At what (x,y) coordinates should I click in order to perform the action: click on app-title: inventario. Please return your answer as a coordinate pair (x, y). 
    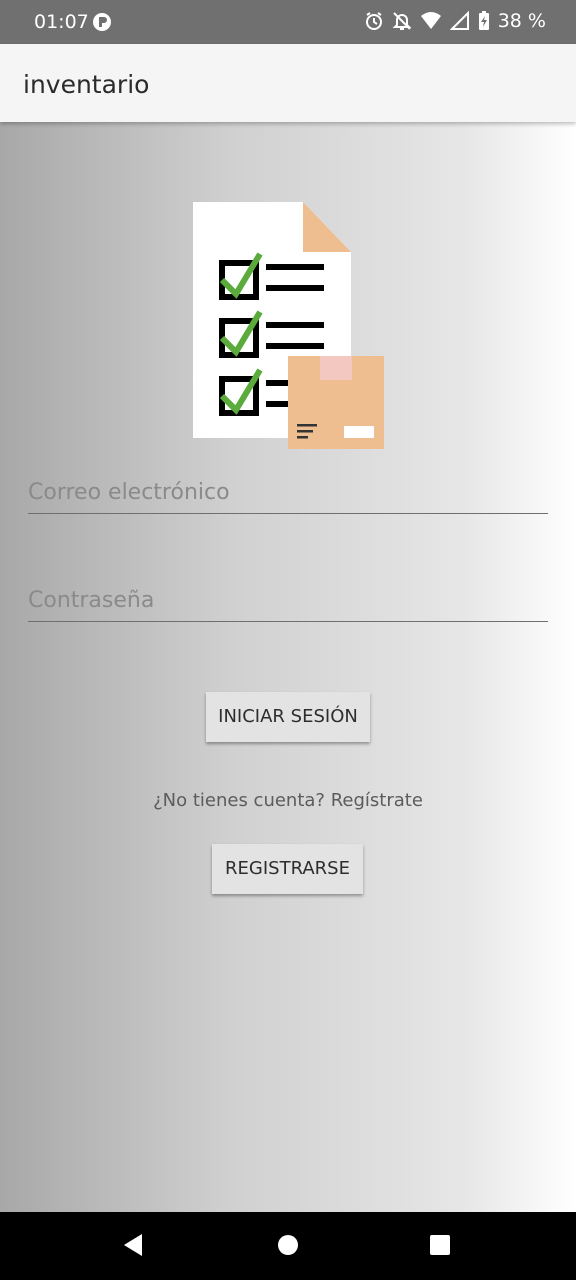
    Looking at the image, I should click on (86, 84).